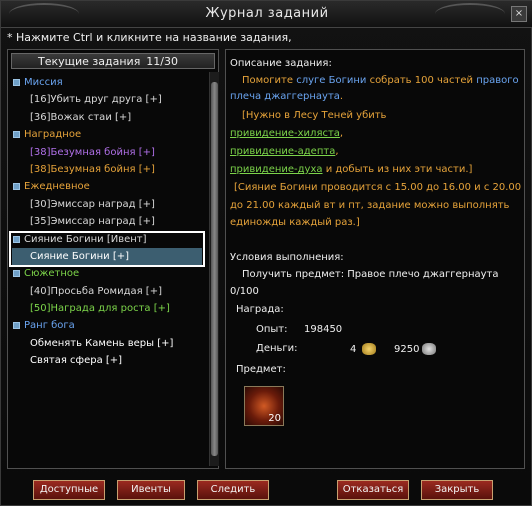  What do you see at coordinates (100, 309) in the screenshot?
I see `quest-item-label: [50]Награда для роста [+]` at bounding box center [100, 309].